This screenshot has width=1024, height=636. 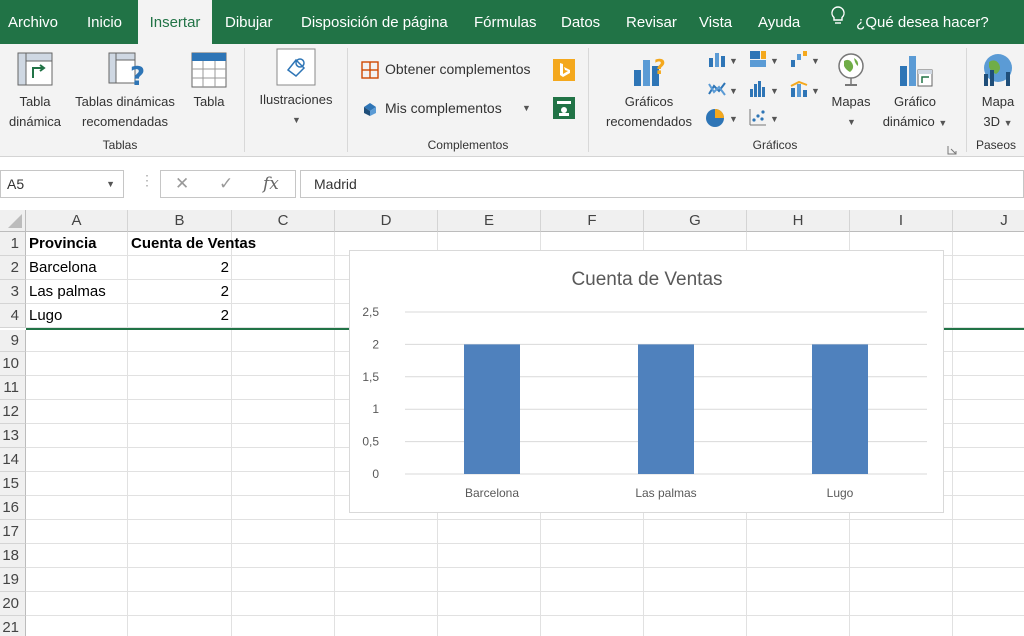 I want to click on formula-buttons: ✕ ✓ fx, so click(x=228, y=184).